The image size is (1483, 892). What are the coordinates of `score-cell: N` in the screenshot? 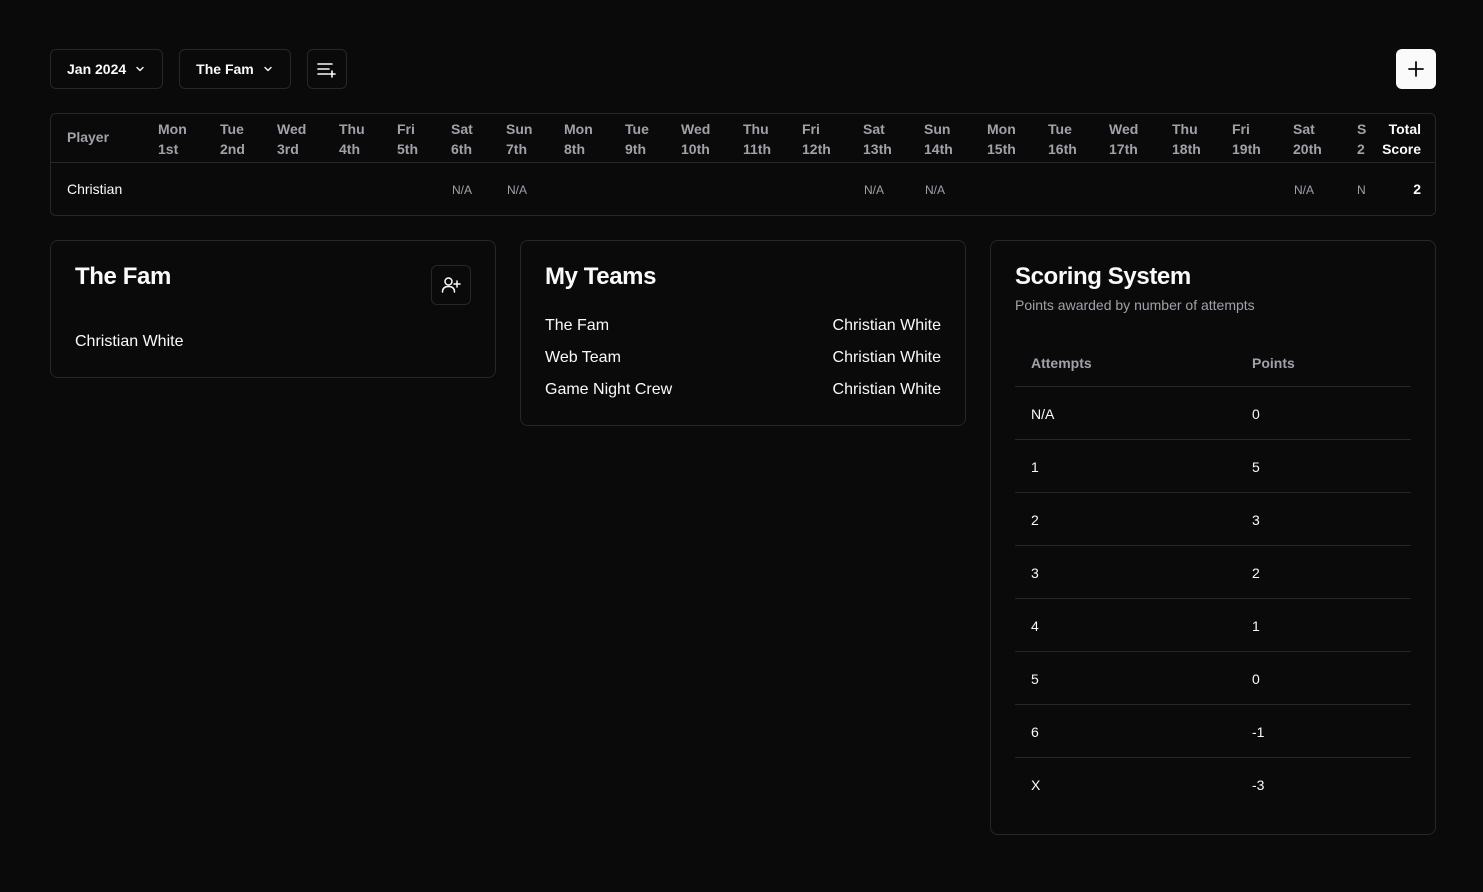 It's located at (1361, 190).